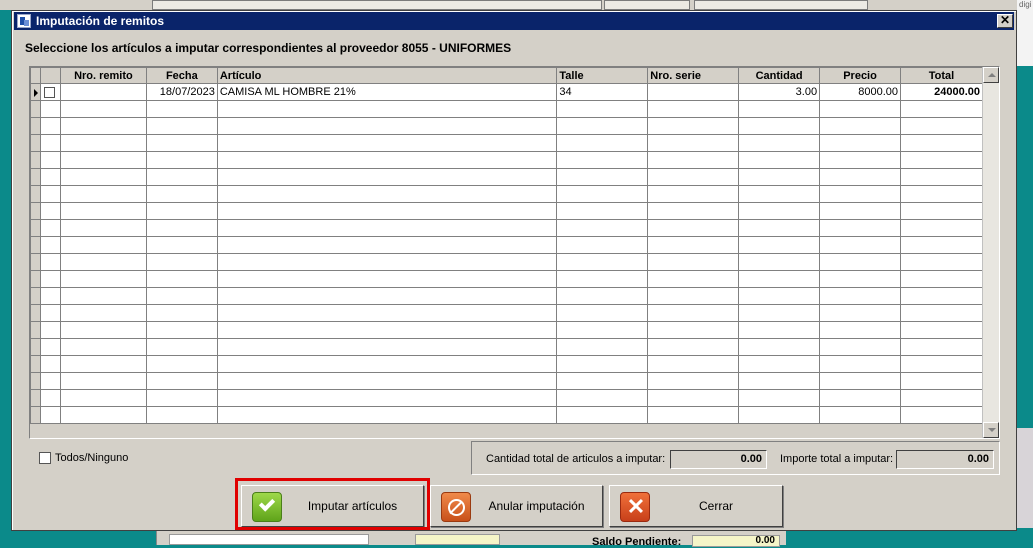 This screenshot has width=1033, height=548. I want to click on column-header-cantidad: Cantidad, so click(779, 75).